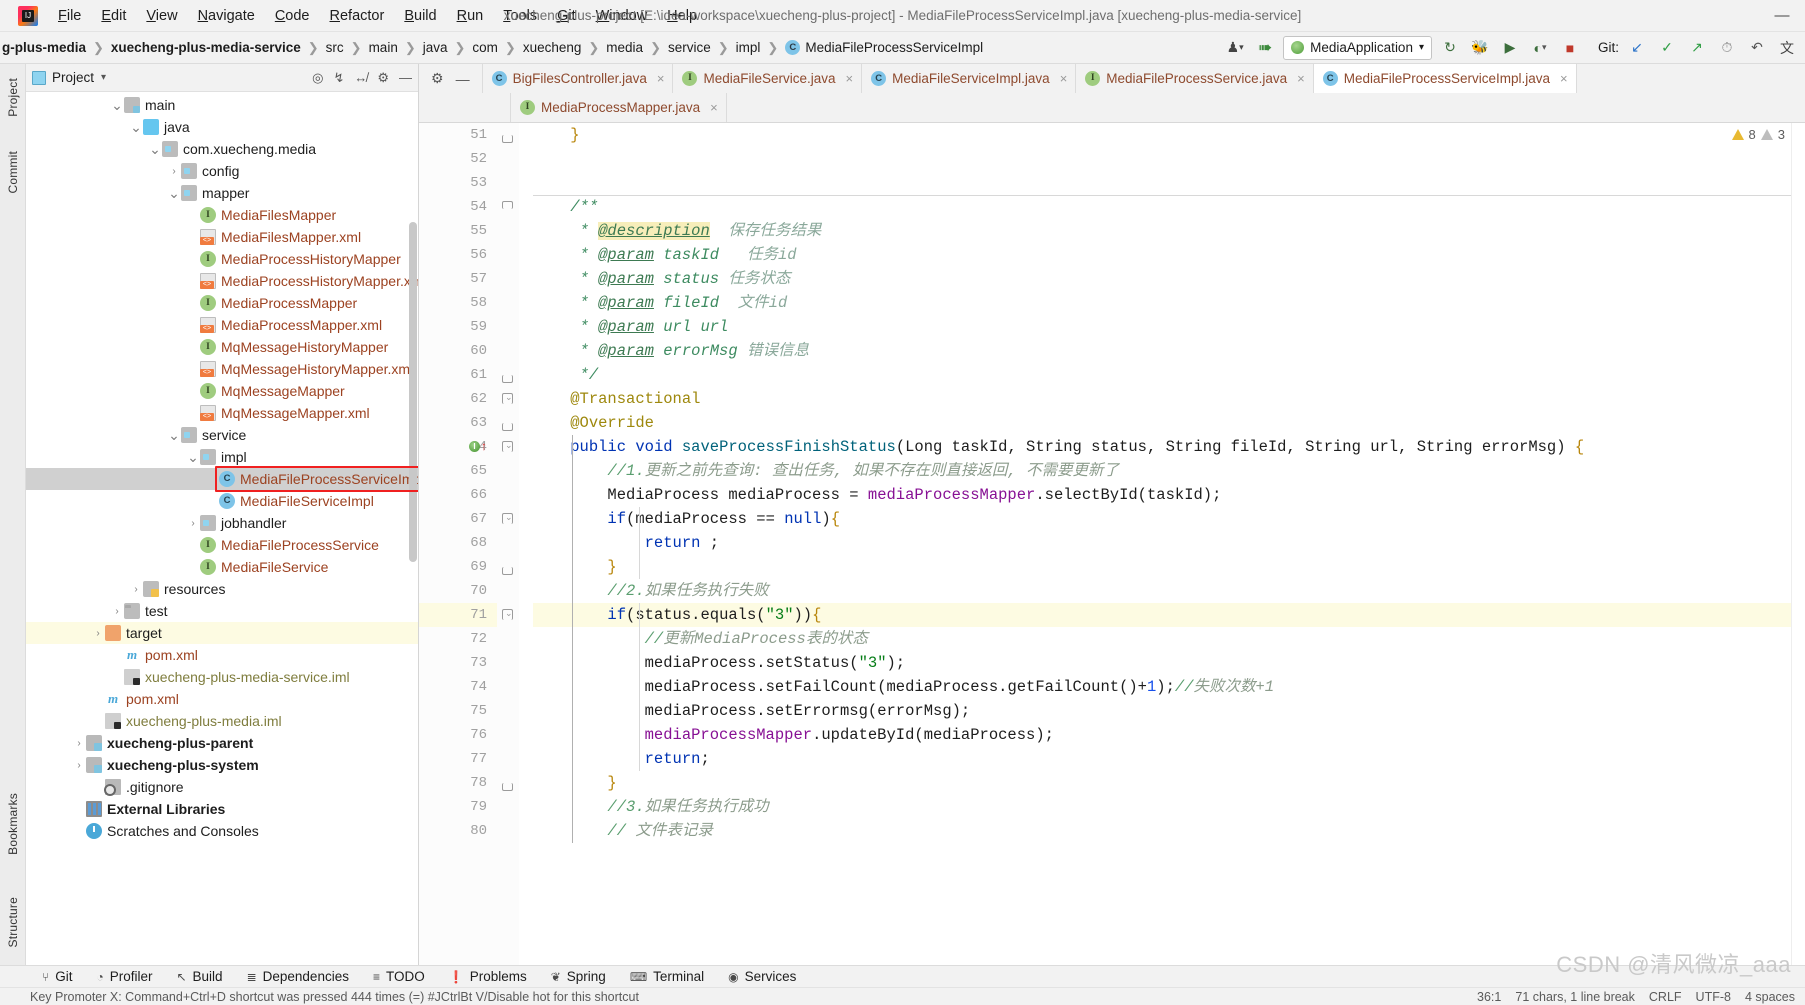 This screenshot has width=1805, height=1005. I want to click on code-line: * @param fileId 文件id, so click(1169, 303).